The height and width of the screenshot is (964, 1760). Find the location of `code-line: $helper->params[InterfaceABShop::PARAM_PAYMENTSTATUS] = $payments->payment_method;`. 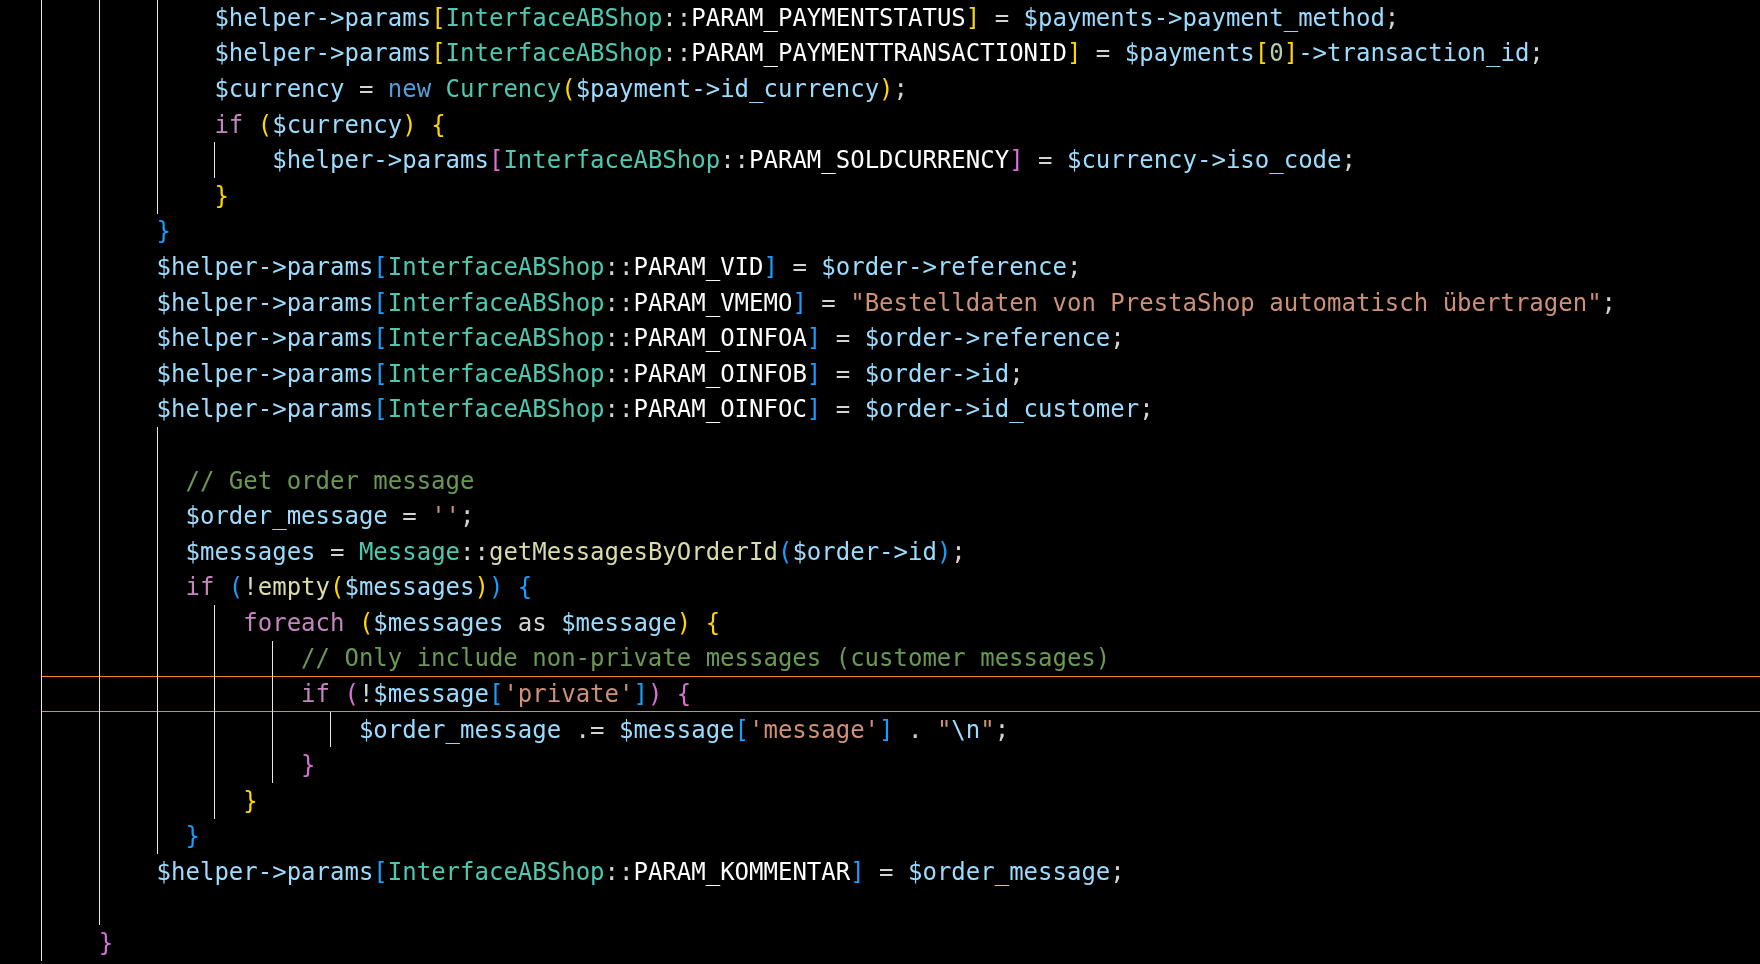

code-line: $helper->params[InterfaceABShop::PARAM_PAYMENTSTATUS] = $payments->payment_method; is located at coordinates (807, 17).